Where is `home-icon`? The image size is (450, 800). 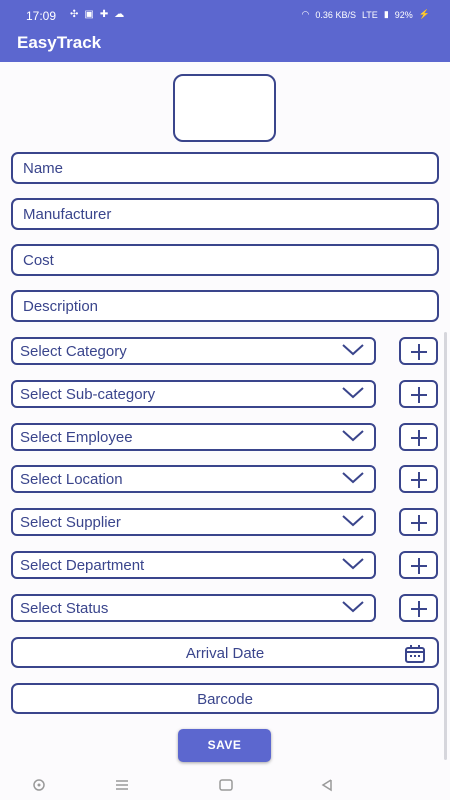 home-icon is located at coordinates (226, 785).